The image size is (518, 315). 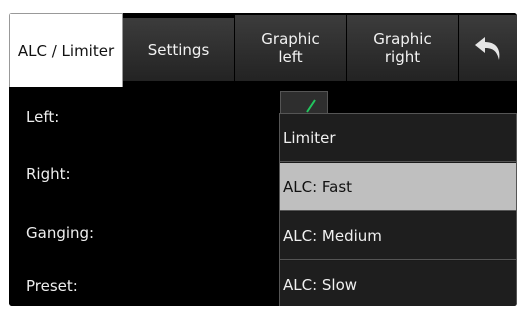 What do you see at coordinates (398, 236) in the screenshot?
I see `option-alc-medium: ALC: Medium` at bounding box center [398, 236].